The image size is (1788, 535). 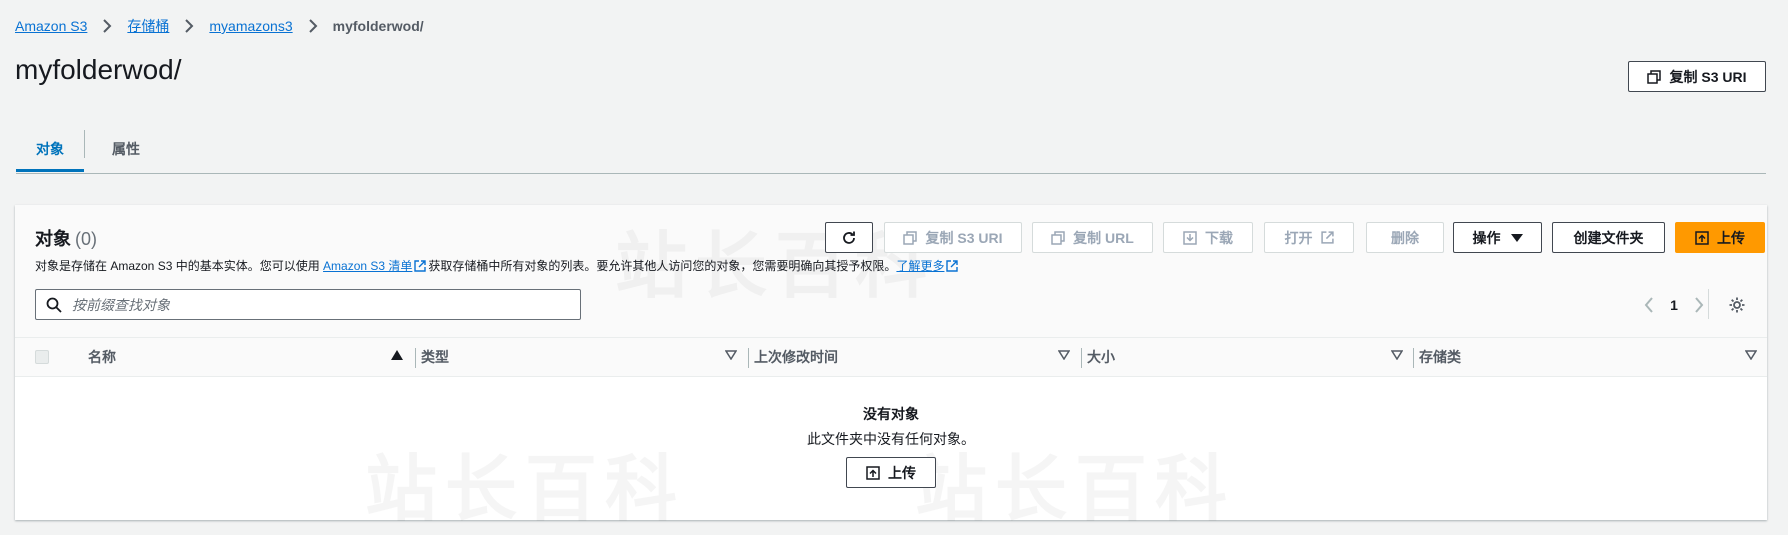 I want to click on breadcrumb-current: myfolderwod/, so click(x=378, y=26).